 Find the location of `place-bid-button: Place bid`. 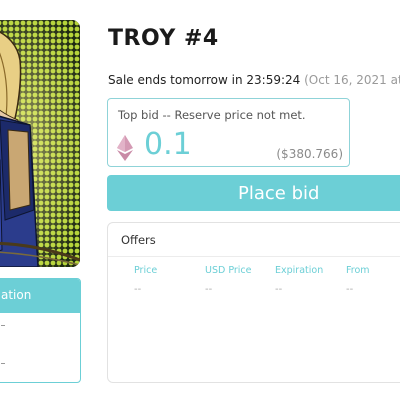

place-bid-button: Place bid is located at coordinates (253, 193).